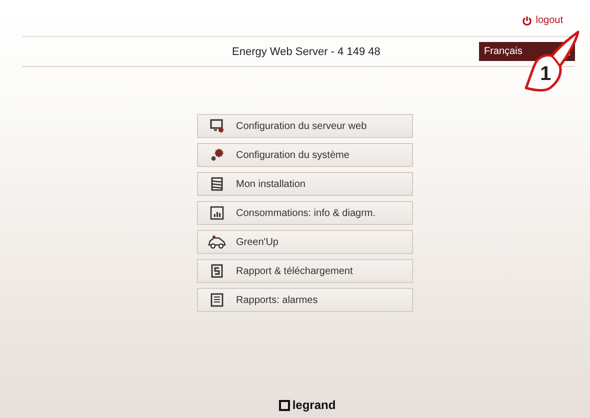 The height and width of the screenshot is (418, 590). I want to click on menu-button: Configuration du serveur web, so click(305, 126).